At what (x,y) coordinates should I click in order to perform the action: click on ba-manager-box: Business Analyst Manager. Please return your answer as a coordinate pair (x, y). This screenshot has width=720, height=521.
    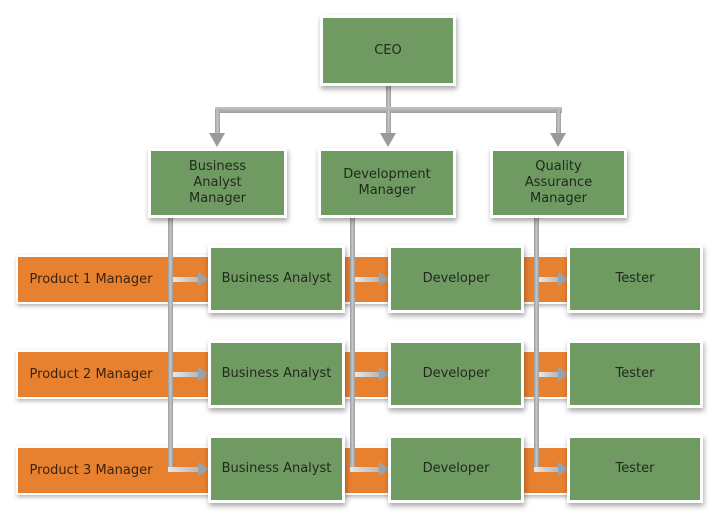
    Looking at the image, I should click on (217, 183).